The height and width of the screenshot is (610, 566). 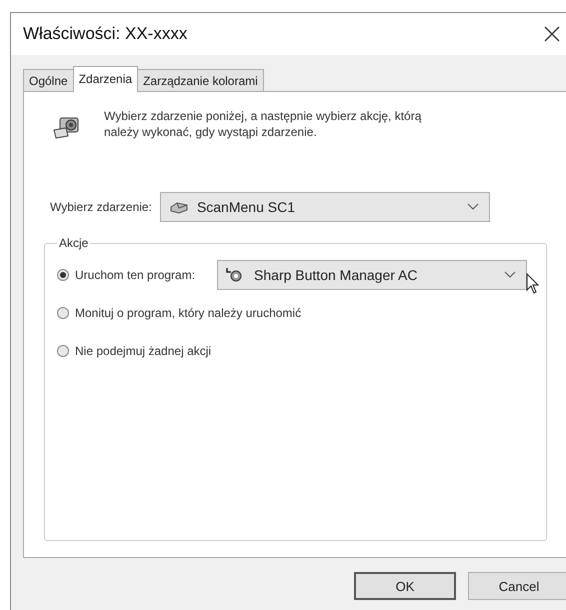 I want to click on radio-label: Nie podejmuj żadnej akcji, so click(x=143, y=351).